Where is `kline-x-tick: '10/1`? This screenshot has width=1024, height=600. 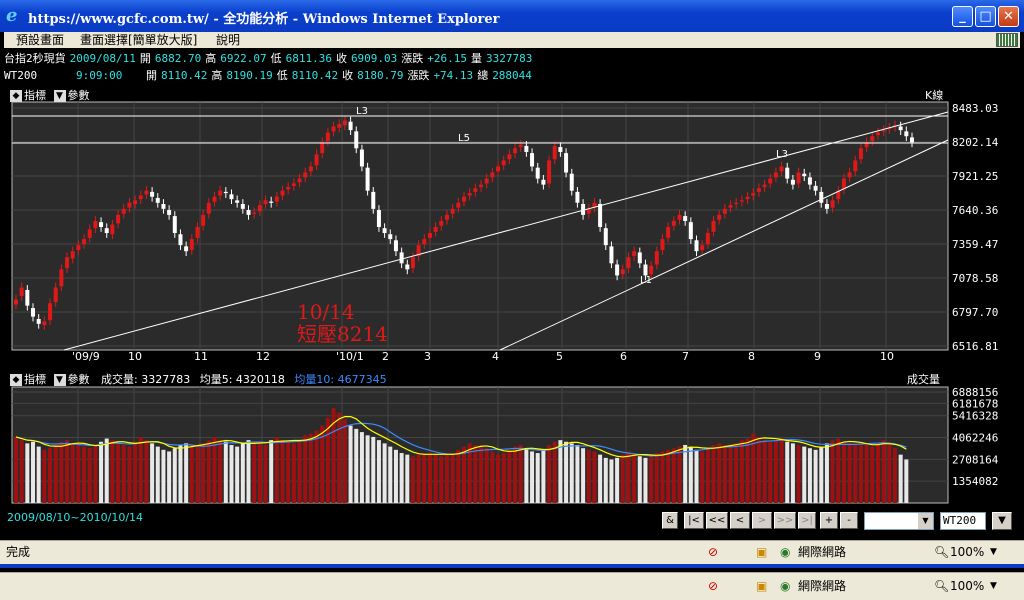 kline-x-tick: '10/1 is located at coordinates (350, 356).